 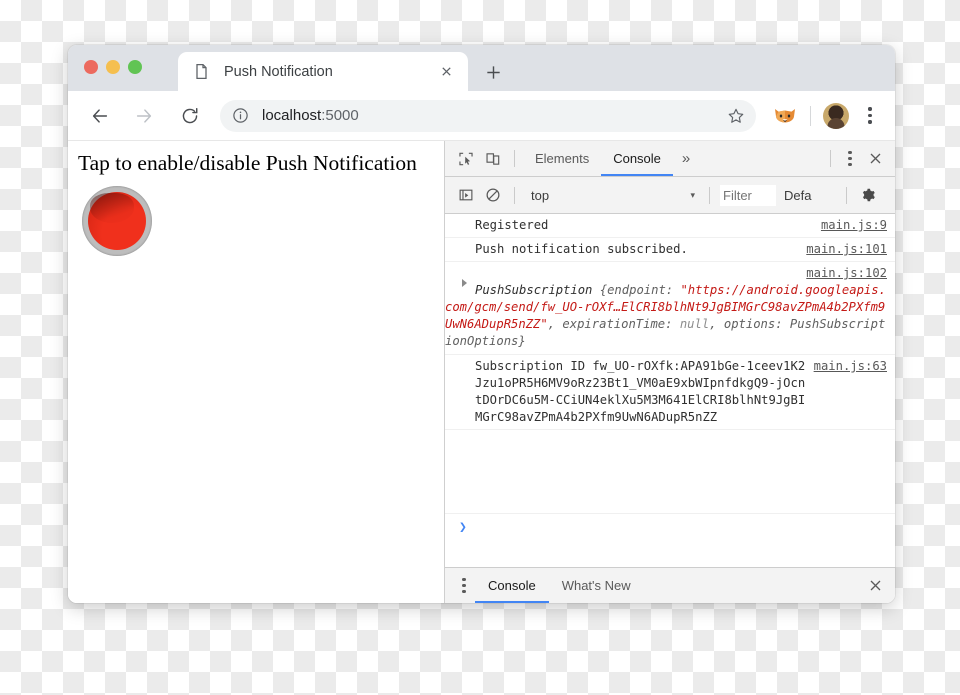 What do you see at coordinates (537, 290) in the screenshot?
I see `object-constructor-name: PushSubscription` at bounding box center [537, 290].